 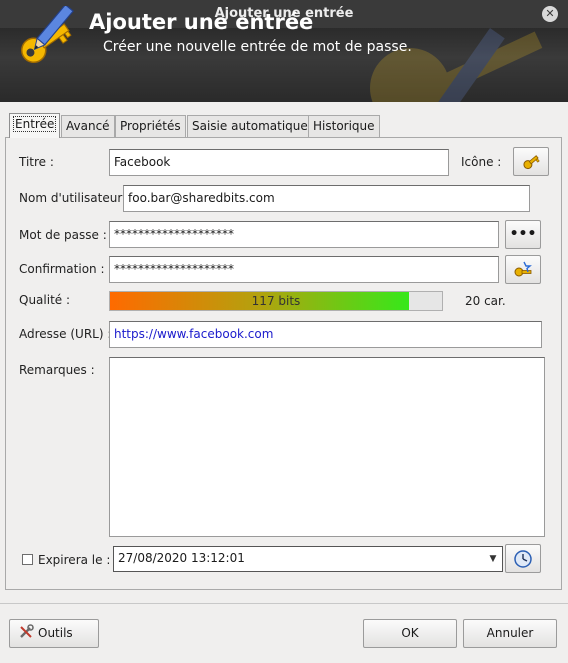 What do you see at coordinates (65, 334) in the screenshot?
I see `url-label: Adresse (URL) :` at bounding box center [65, 334].